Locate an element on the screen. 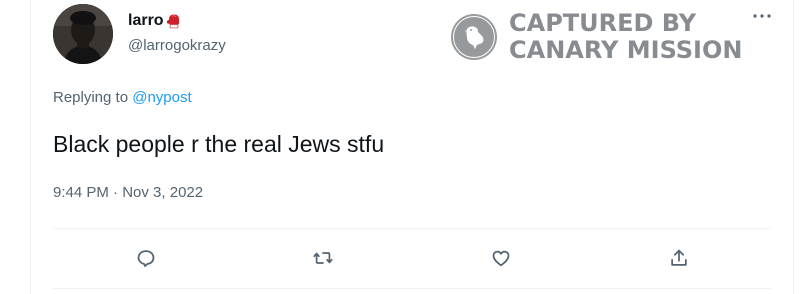 The width and height of the screenshot is (800, 294). watermark-line-1: CAPTURED BY is located at coordinates (603, 23).